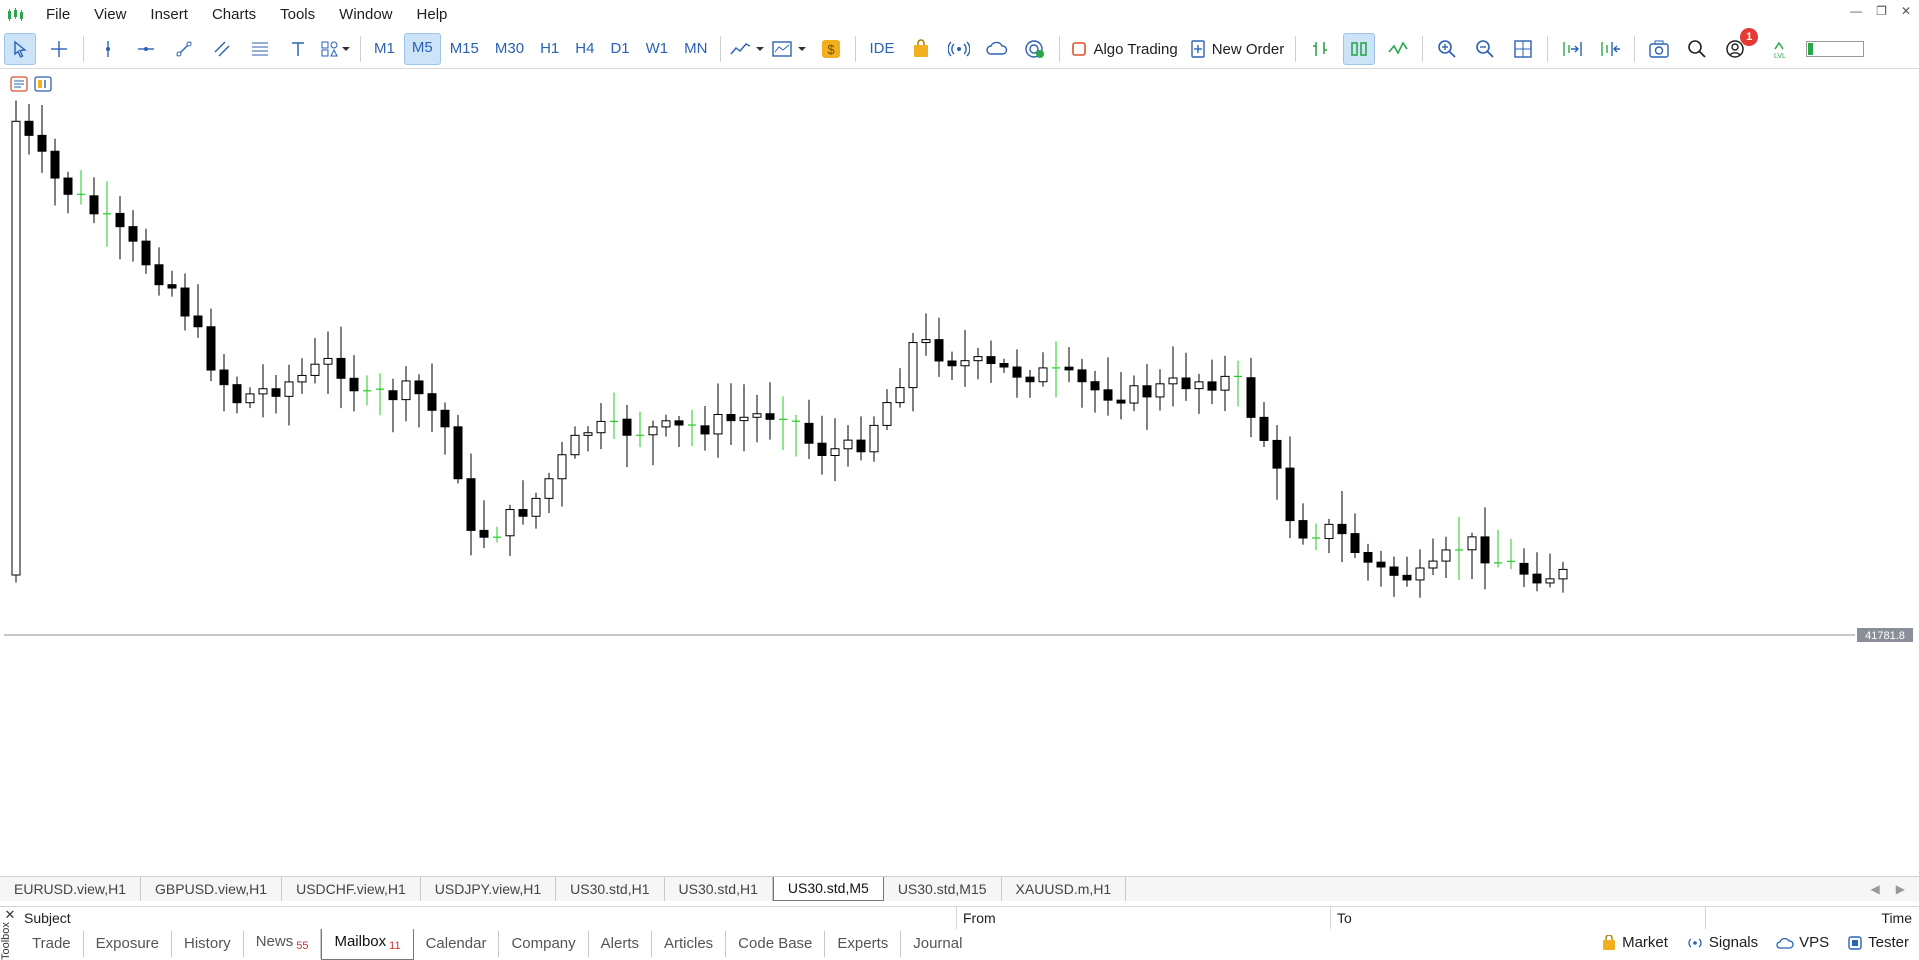 The width and height of the screenshot is (1919, 960). I want to click on vps-cloud-icon, so click(997, 49).